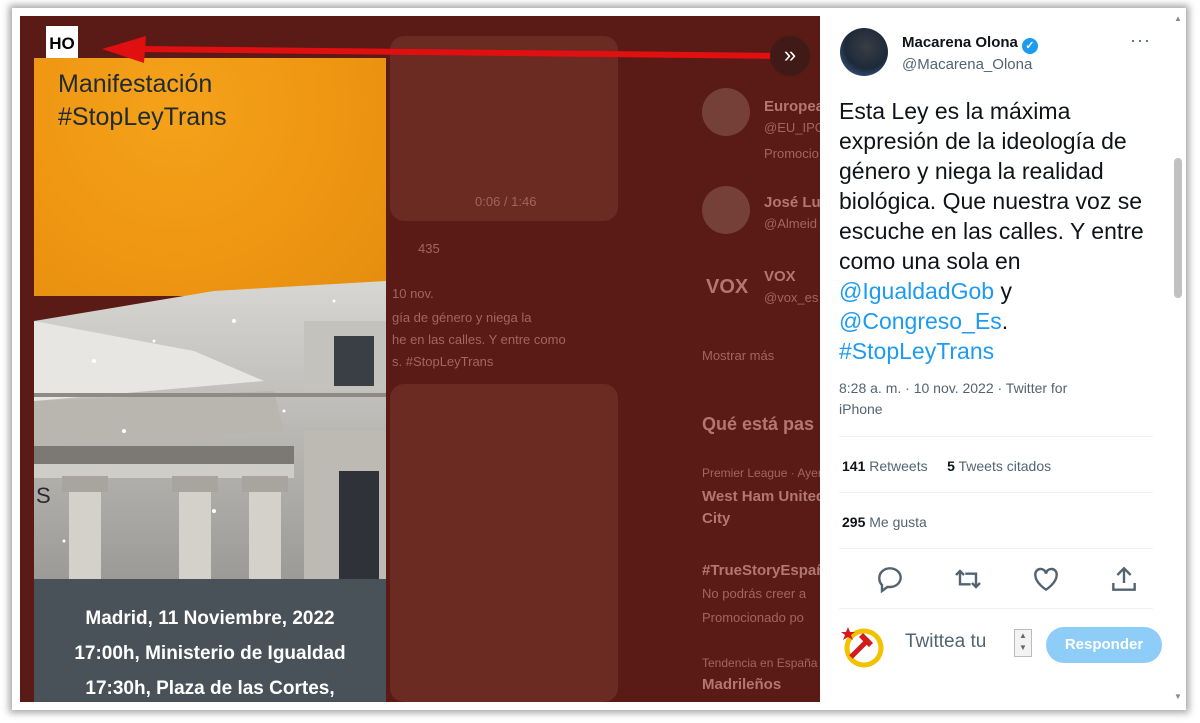 This screenshot has height=723, width=1200. What do you see at coordinates (1003, 291) in the screenshot?
I see `tweet-connector: y` at bounding box center [1003, 291].